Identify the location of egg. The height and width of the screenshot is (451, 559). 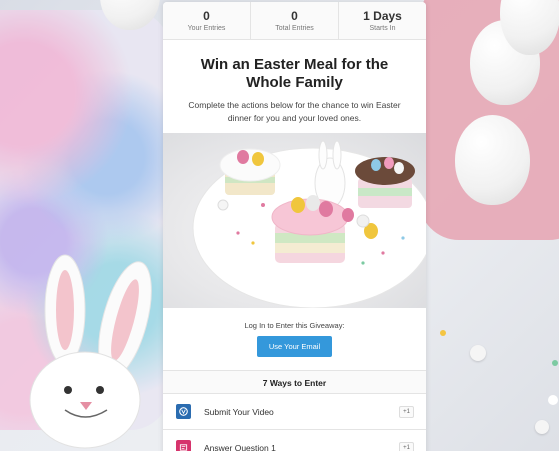
(492, 160).